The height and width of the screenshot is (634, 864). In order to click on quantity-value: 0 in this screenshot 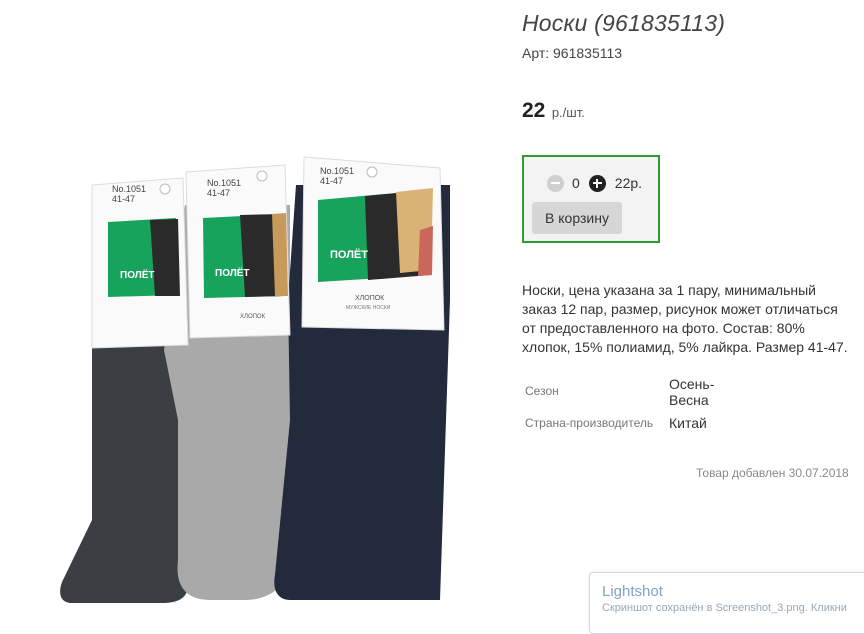, I will do `click(576, 183)`.